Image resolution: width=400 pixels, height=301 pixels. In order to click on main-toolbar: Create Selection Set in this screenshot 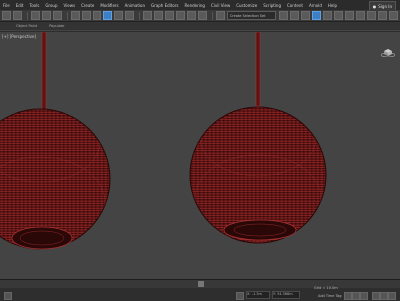, I will do `click(200, 16)`.